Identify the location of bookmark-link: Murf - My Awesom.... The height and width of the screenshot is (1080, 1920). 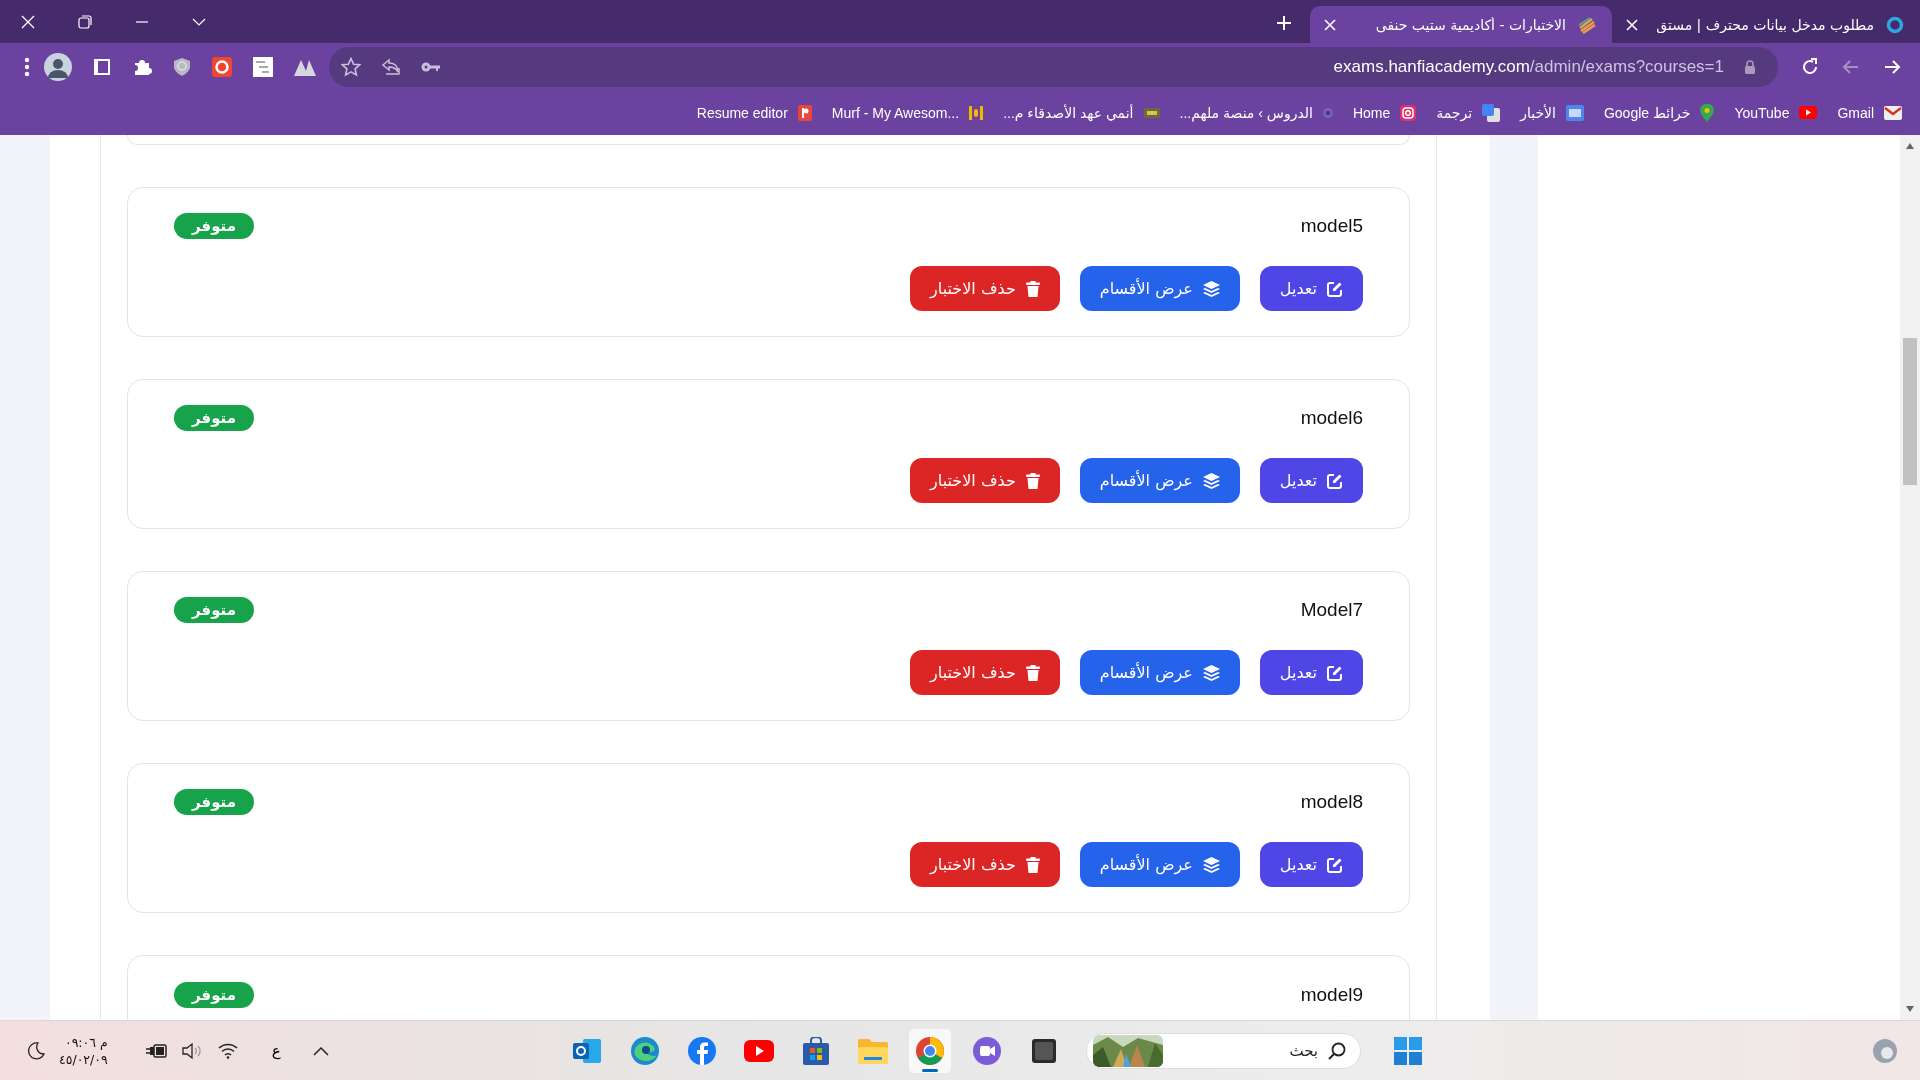
(895, 112).